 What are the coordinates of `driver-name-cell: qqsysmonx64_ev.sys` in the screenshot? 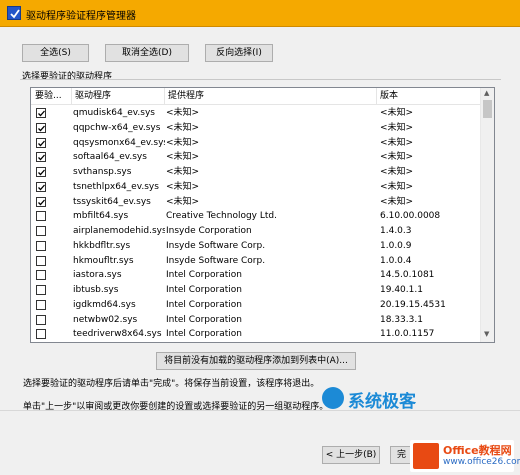 It's located at (119, 142).